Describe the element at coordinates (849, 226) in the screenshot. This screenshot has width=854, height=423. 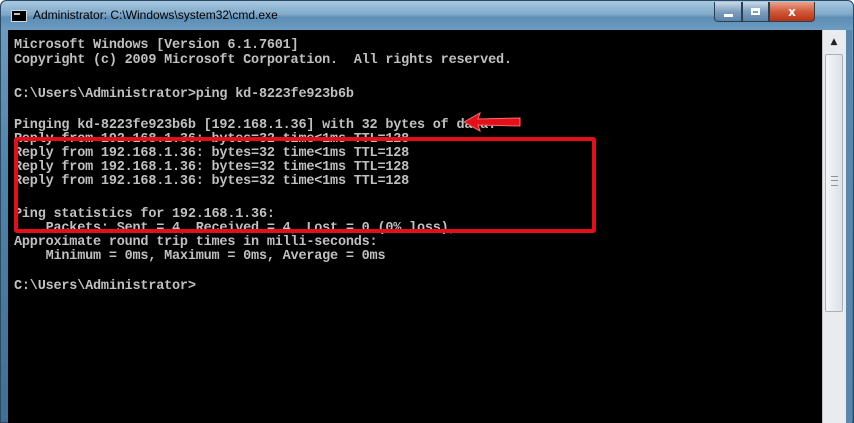
I see `window-frame` at that location.